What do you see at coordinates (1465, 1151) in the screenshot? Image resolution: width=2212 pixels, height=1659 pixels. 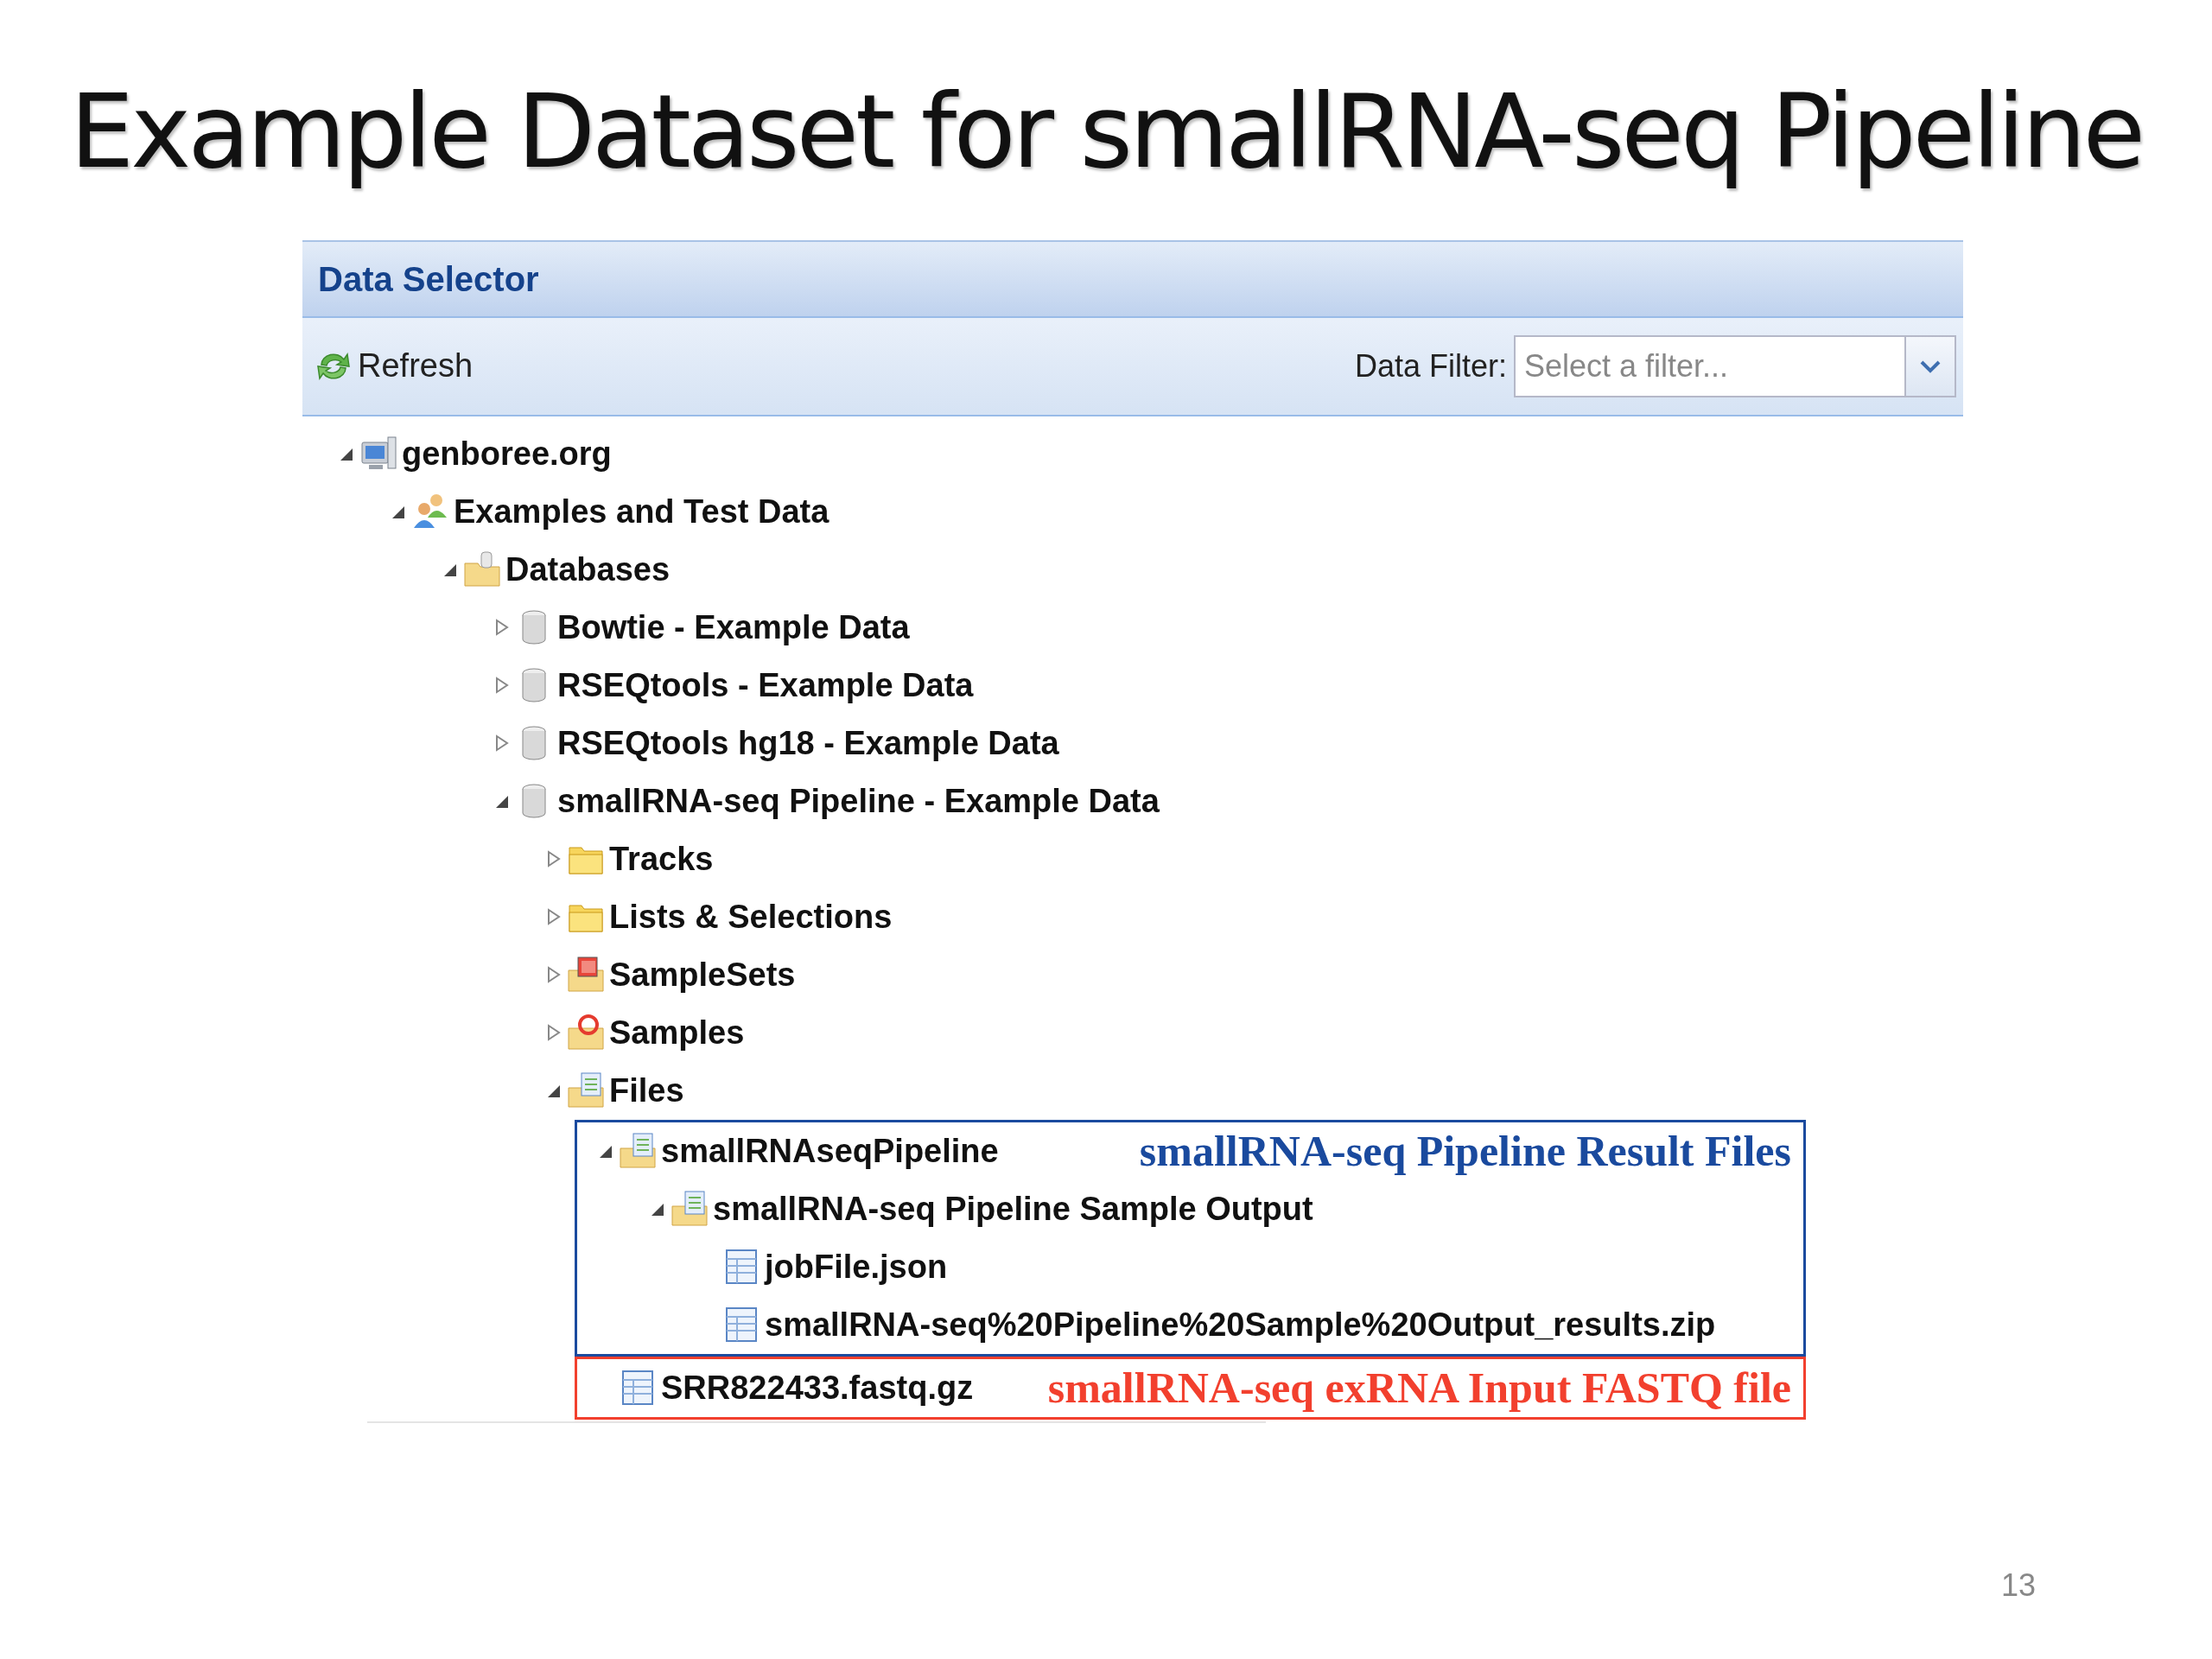 I see `annotation-text: smallRNA-seq Pipeline Result Files` at bounding box center [1465, 1151].